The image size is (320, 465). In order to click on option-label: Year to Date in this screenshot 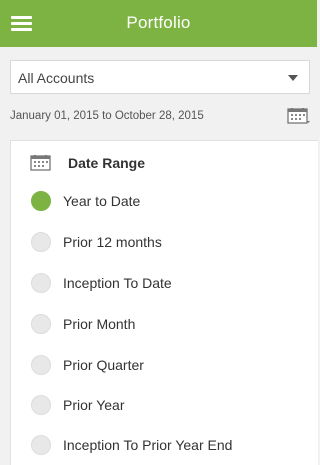, I will do `click(102, 201)`.